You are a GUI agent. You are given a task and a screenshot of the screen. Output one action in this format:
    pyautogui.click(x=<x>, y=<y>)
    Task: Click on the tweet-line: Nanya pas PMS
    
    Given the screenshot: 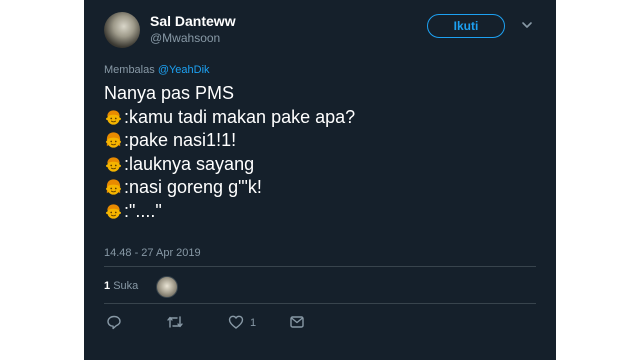 What is the action you would take?
    pyautogui.click(x=319, y=94)
    